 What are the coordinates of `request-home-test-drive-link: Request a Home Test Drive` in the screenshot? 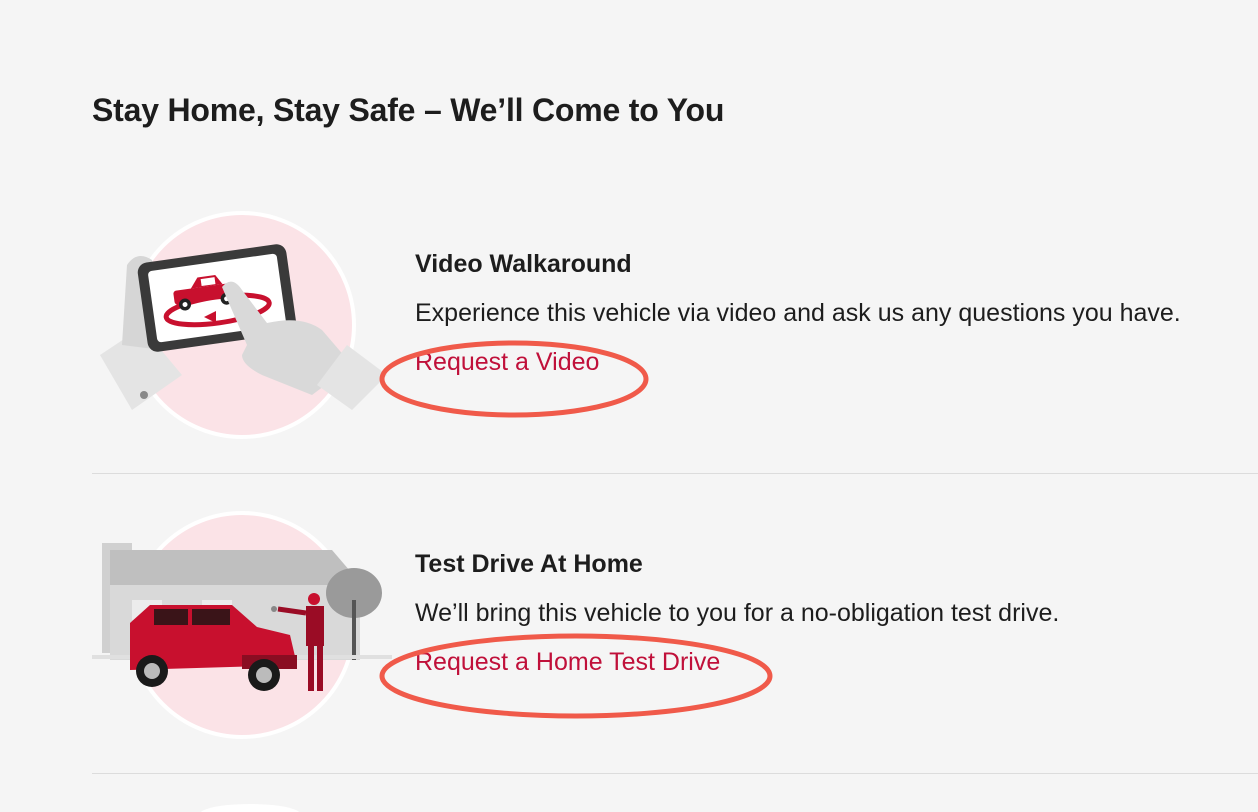 It's located at (567, 662).